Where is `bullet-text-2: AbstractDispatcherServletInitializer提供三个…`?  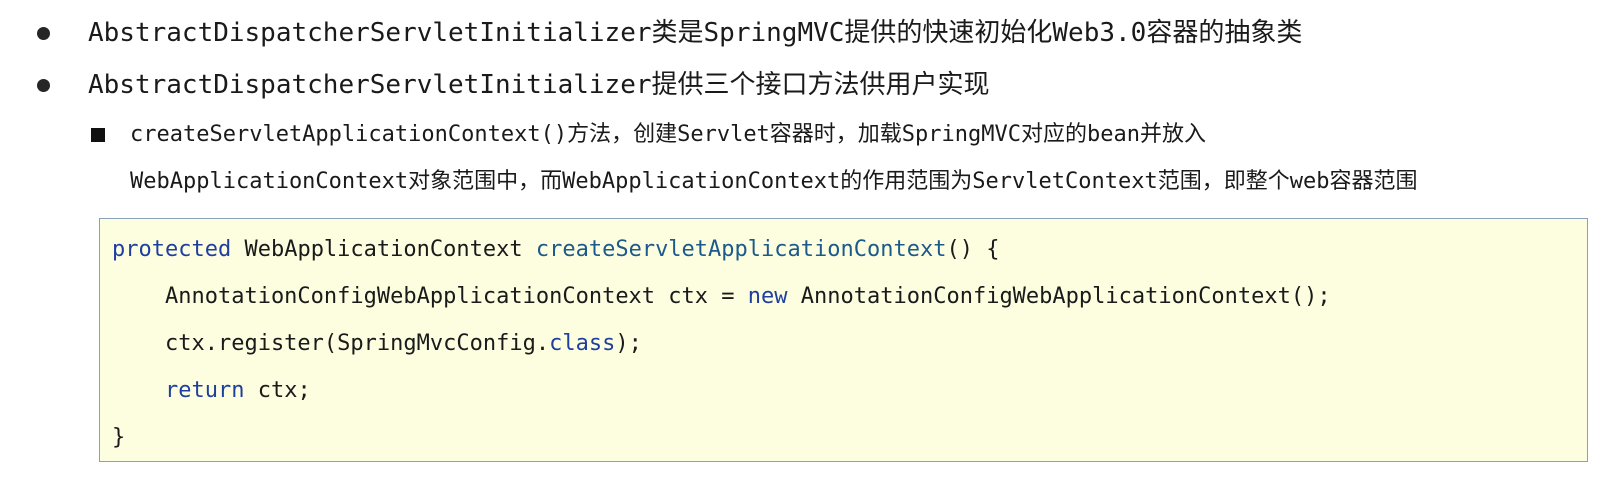 bullet-text-2: AbstractDispatcherServletInitializer提供三个… is located at coordinates (539, 85).